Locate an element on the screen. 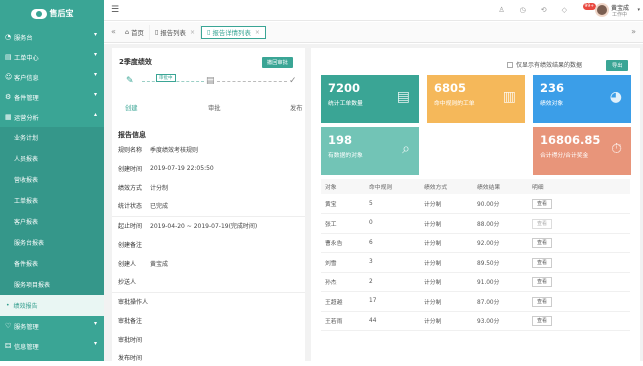 The height and width of the screenshot is (366, 643). toolbar-icon: ⟲ is located at coordinates (544, 10).